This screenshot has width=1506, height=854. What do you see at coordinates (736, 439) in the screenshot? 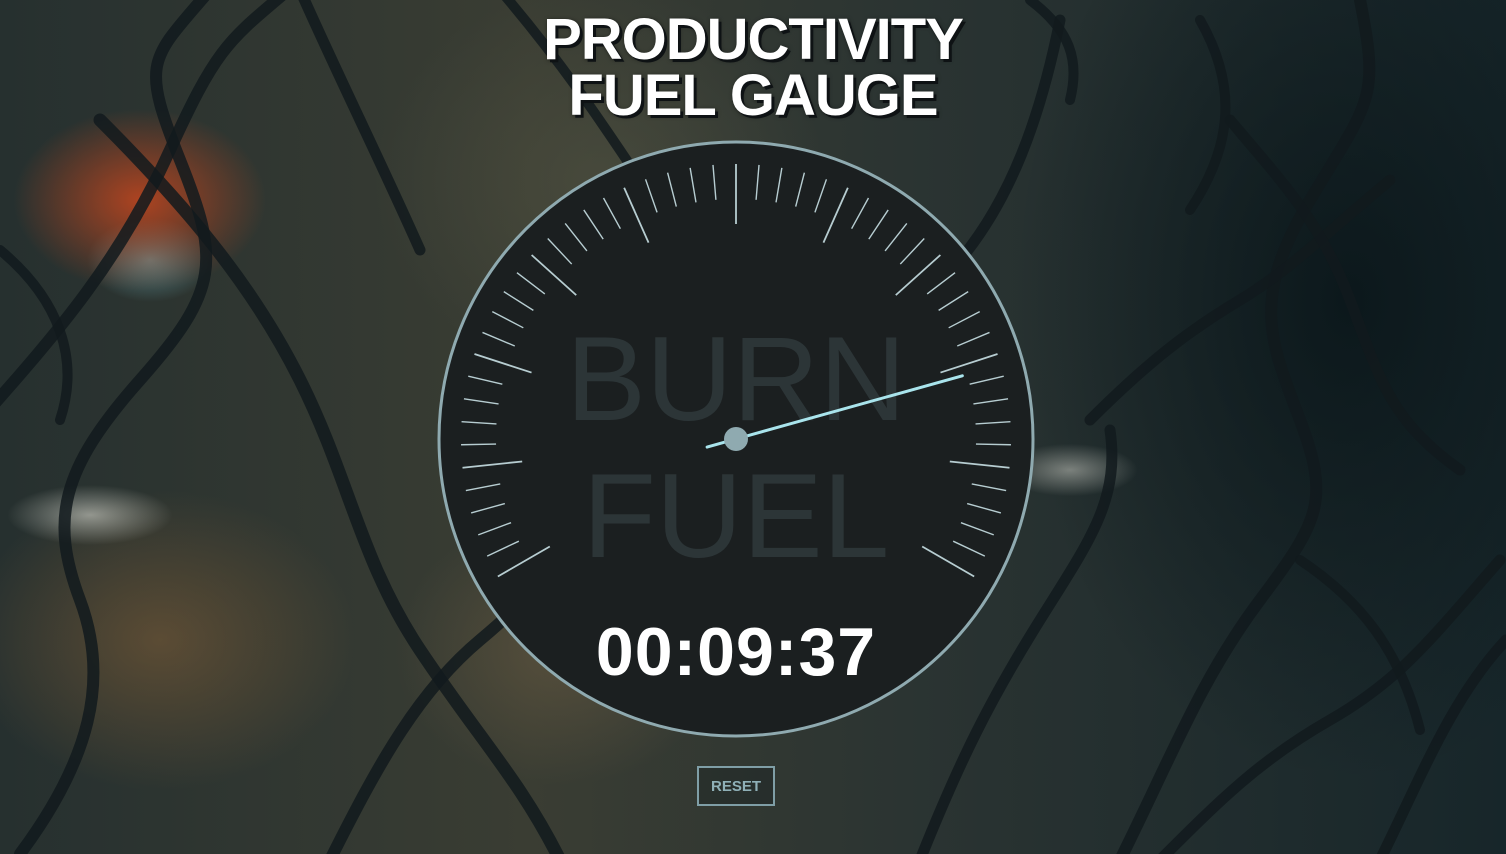
I see `gauge-hub` at bounding box center [736, 439].